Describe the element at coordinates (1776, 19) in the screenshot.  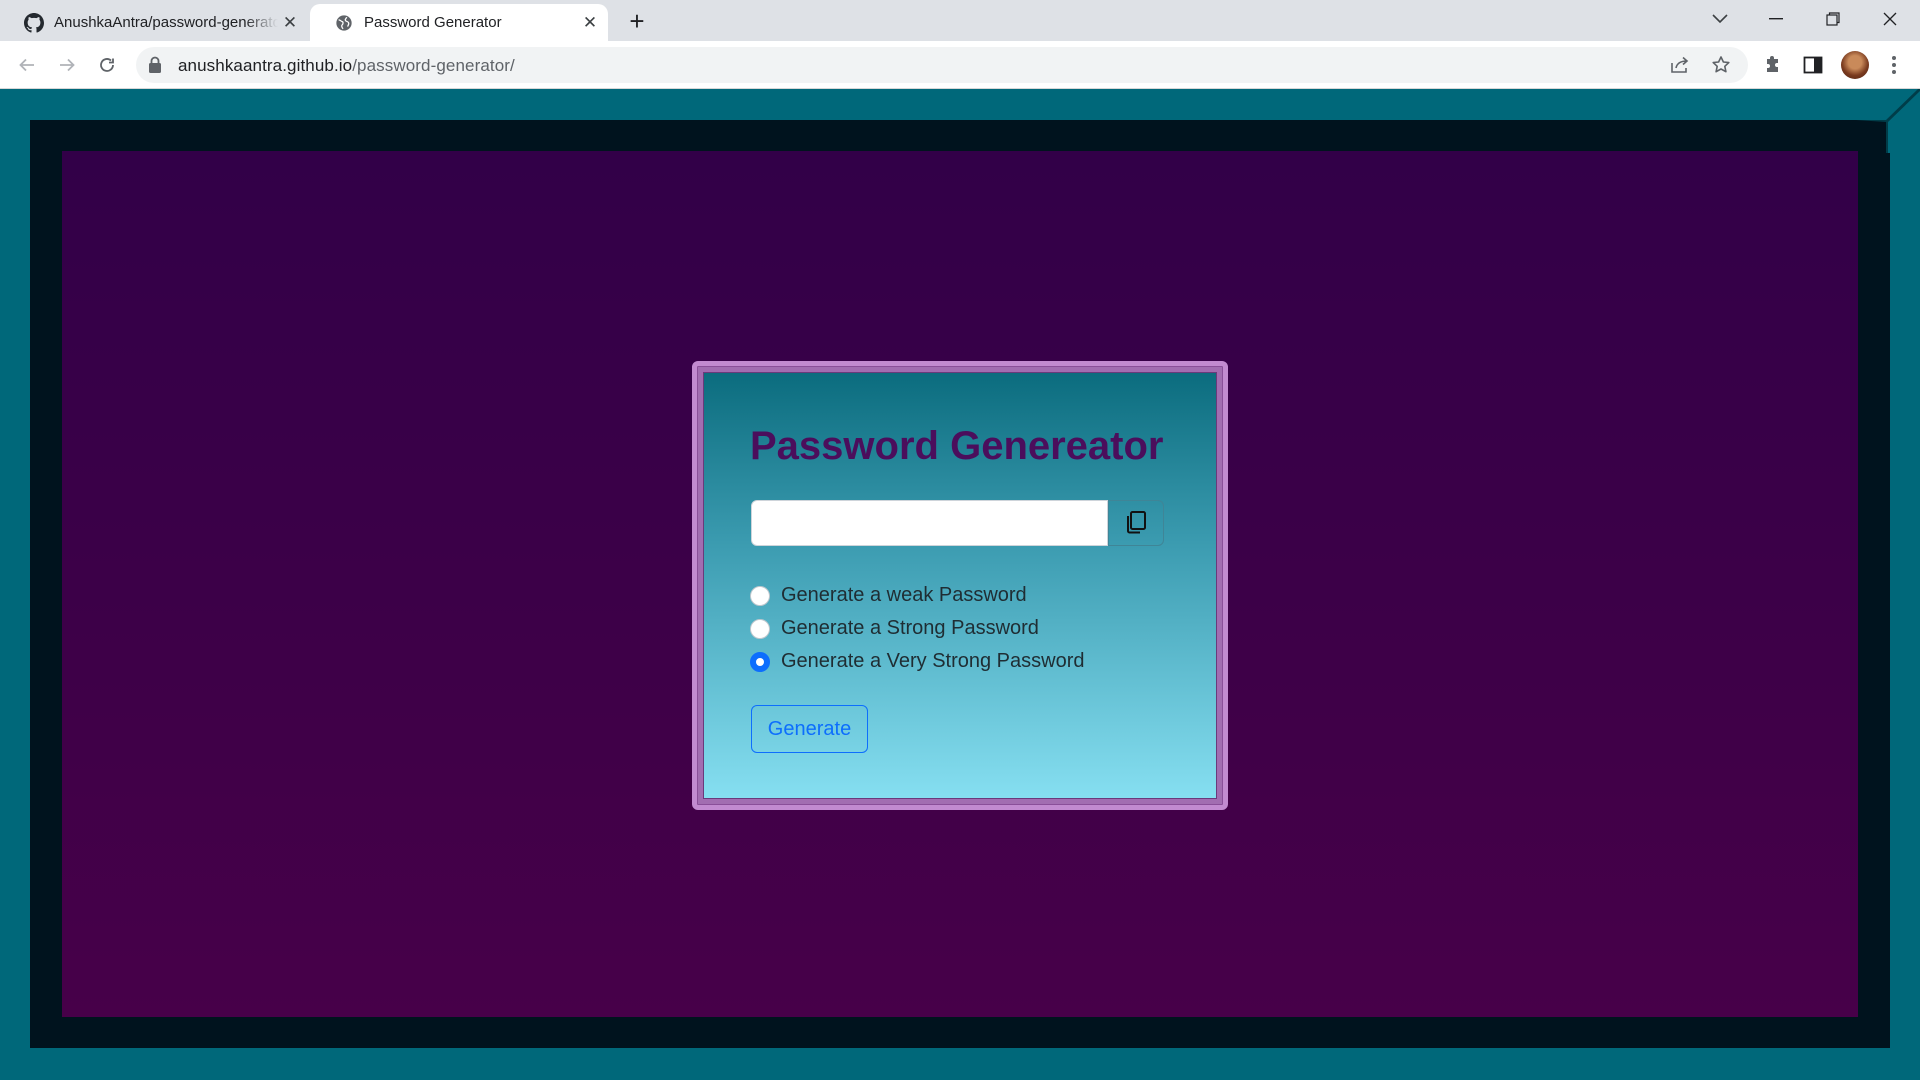
I see `minimize-icon` at that location.